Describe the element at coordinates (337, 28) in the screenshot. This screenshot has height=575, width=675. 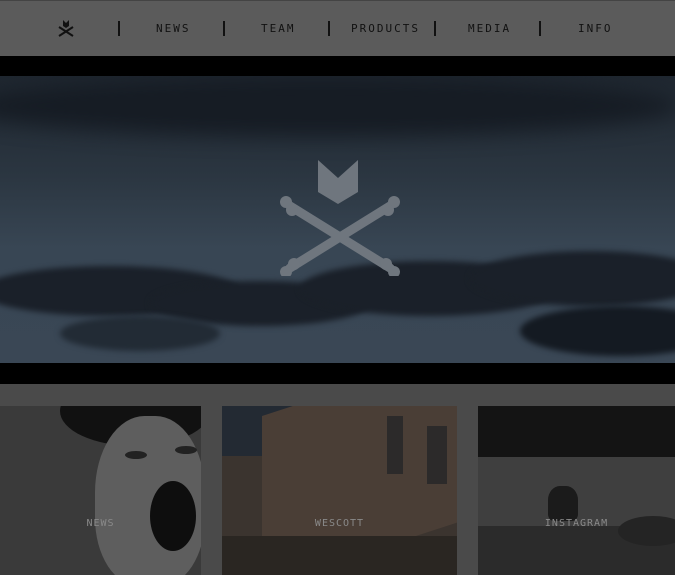
I see `top-navigation: NEWS TEAM PRODUCTS MEDIA INFO` at that location.